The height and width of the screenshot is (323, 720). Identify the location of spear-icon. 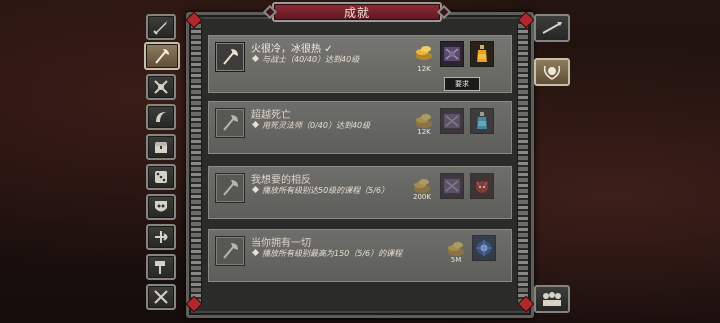
(552, 28).